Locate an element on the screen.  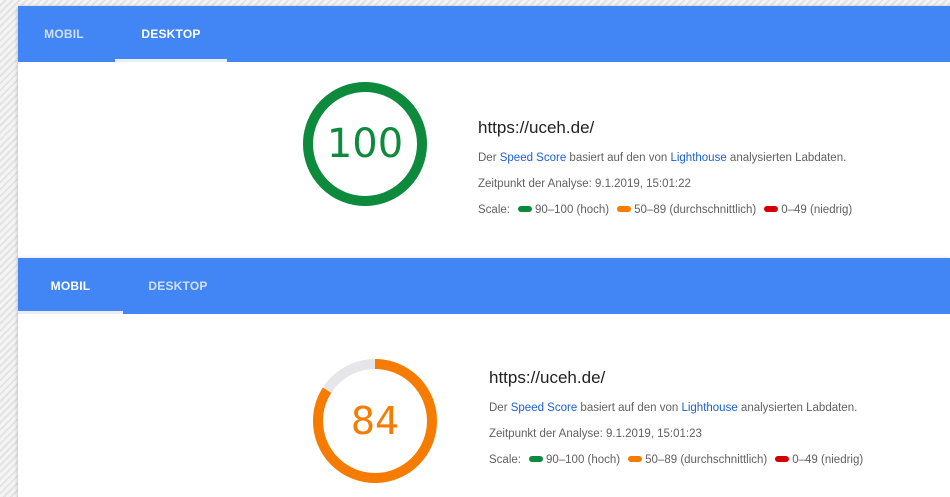
score-value: 84 is located at coordinates (375, 421).